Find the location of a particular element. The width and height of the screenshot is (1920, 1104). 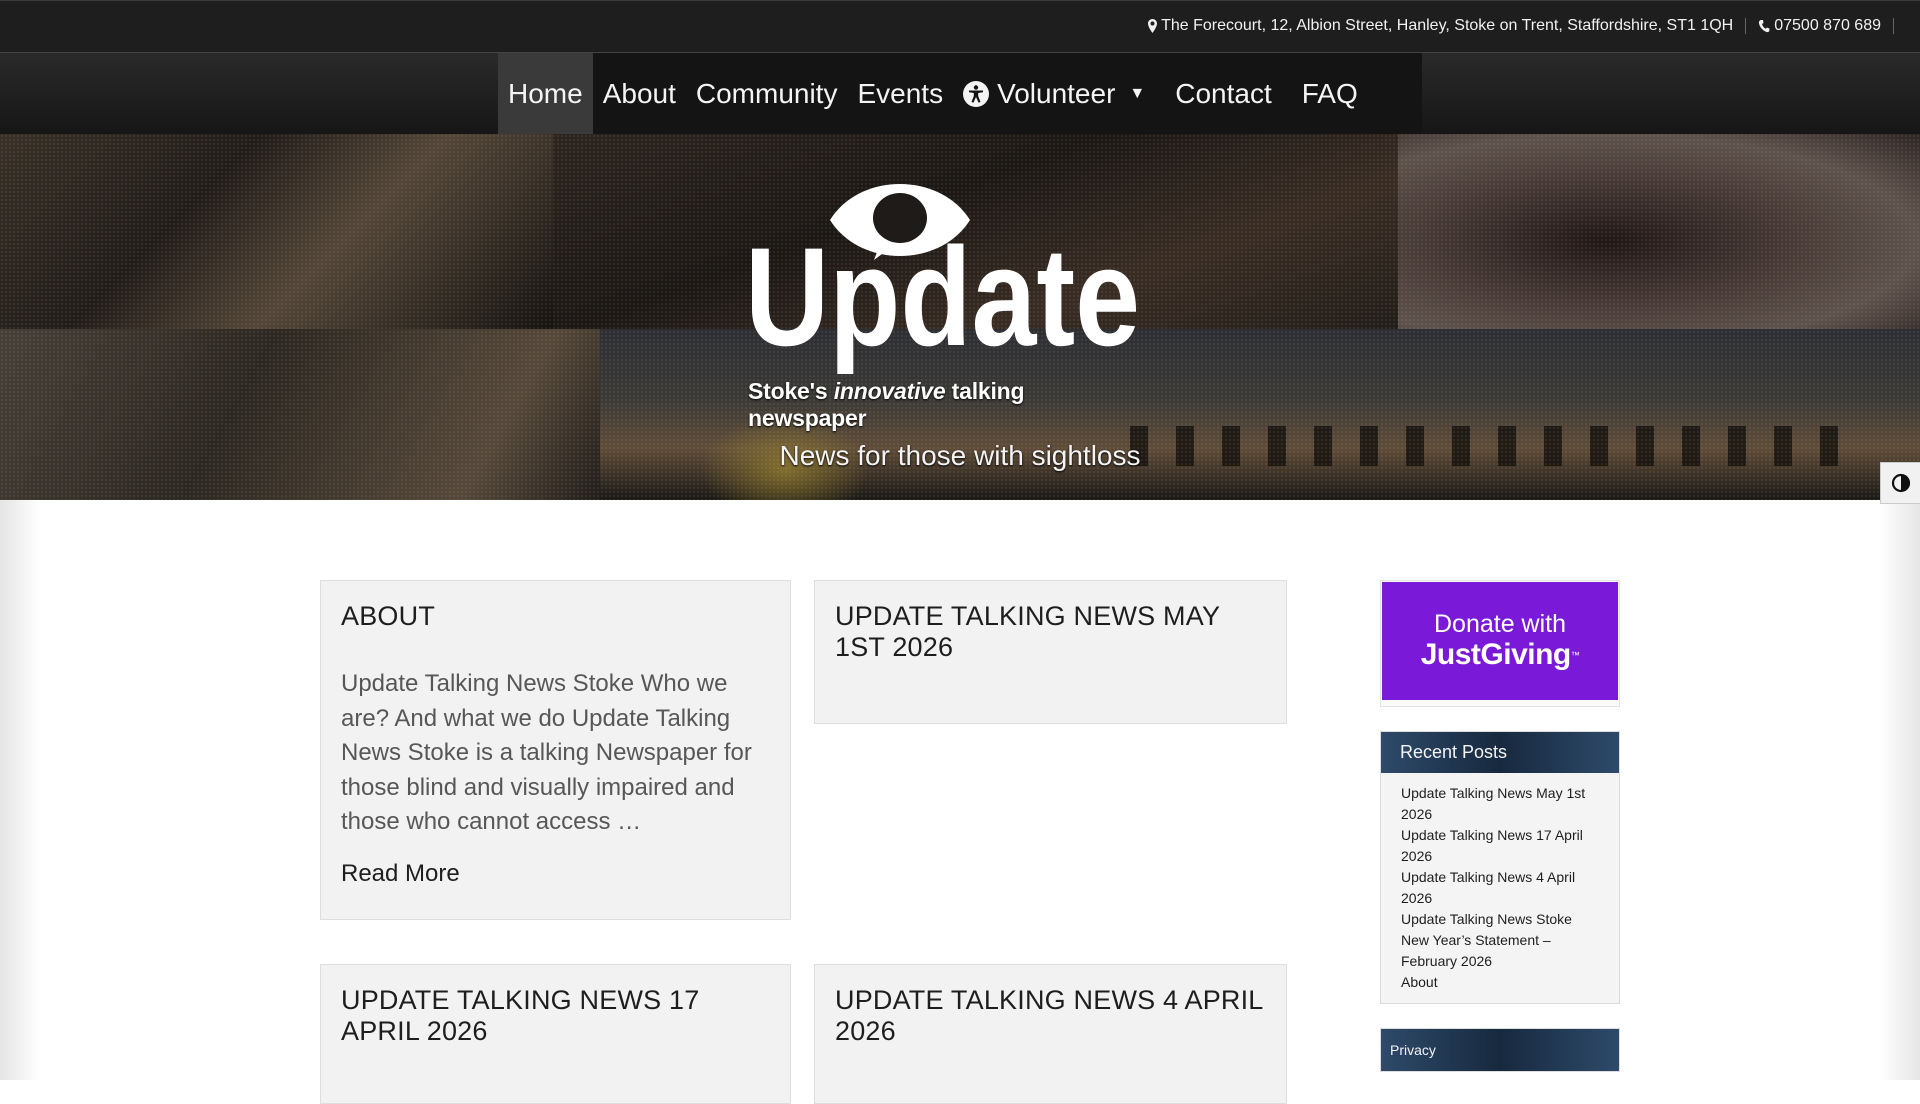

tagline-emphasis: innovative is located at coordinates (889, 391).